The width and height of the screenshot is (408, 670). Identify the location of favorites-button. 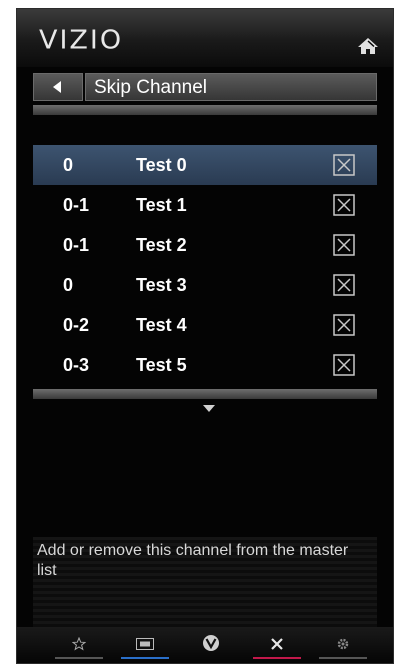
(79, 646).